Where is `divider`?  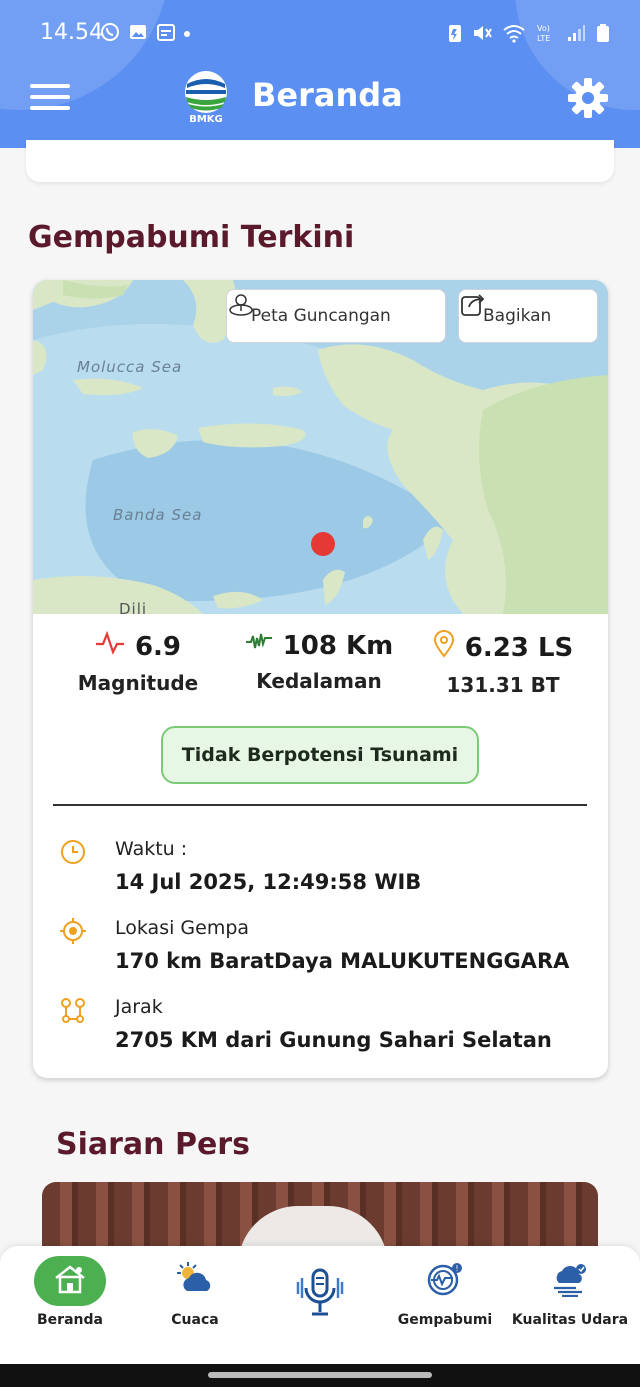 divider is located at coordinates (320, 805).